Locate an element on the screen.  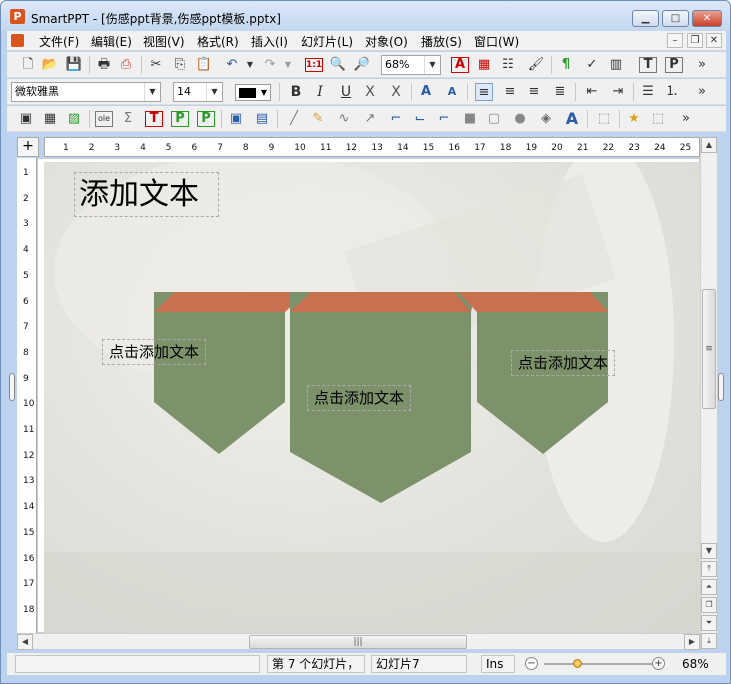
line-tool-icon: ╱ is located at coordinates (294, 119).